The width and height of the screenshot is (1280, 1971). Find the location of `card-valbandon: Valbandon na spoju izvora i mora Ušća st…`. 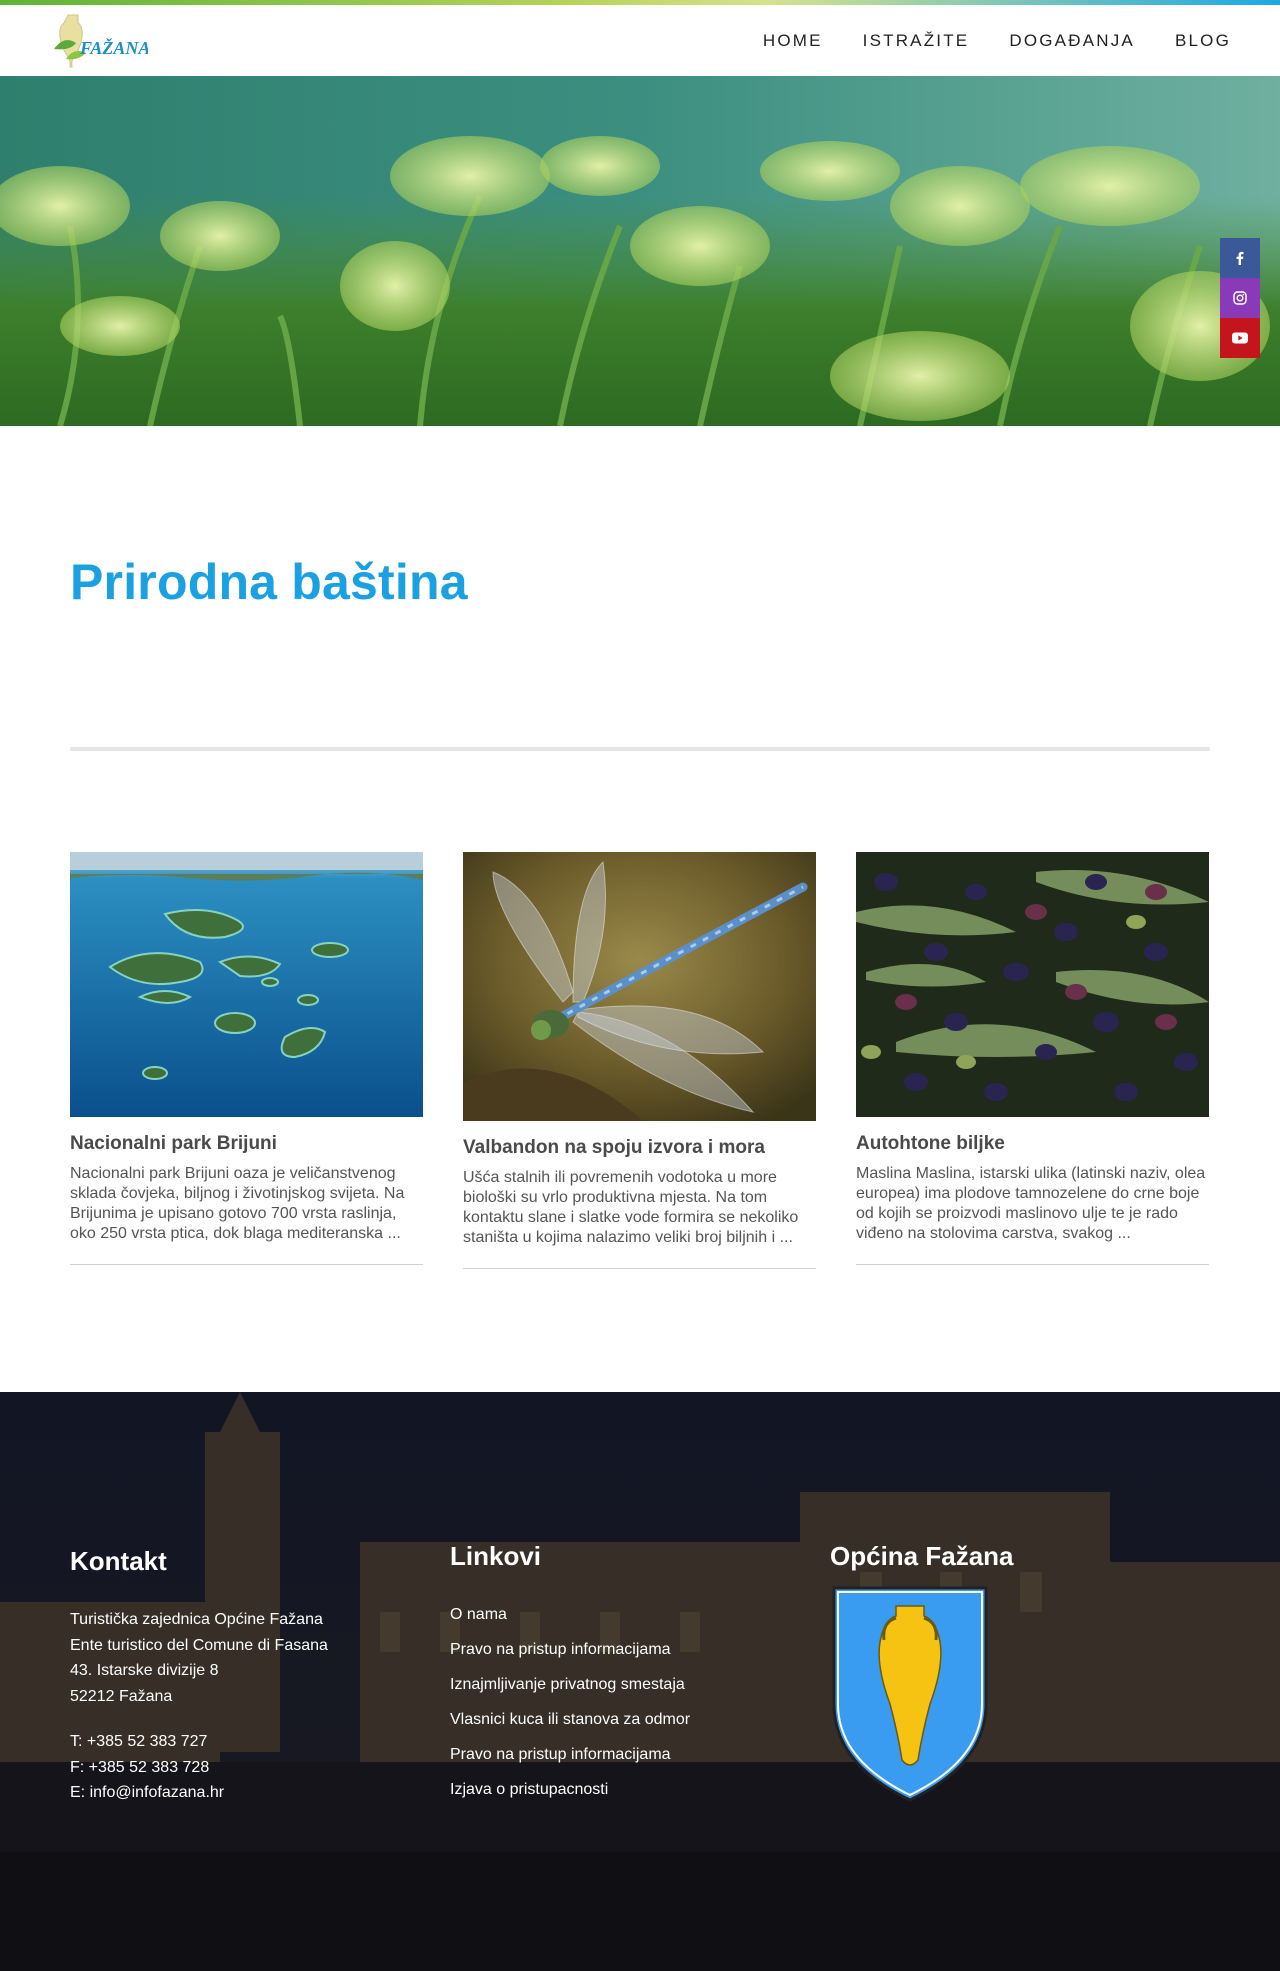

card-valbandon: Valbandon na spoju izvora i mora Ušća st… is located at coordinates (639, 1060).